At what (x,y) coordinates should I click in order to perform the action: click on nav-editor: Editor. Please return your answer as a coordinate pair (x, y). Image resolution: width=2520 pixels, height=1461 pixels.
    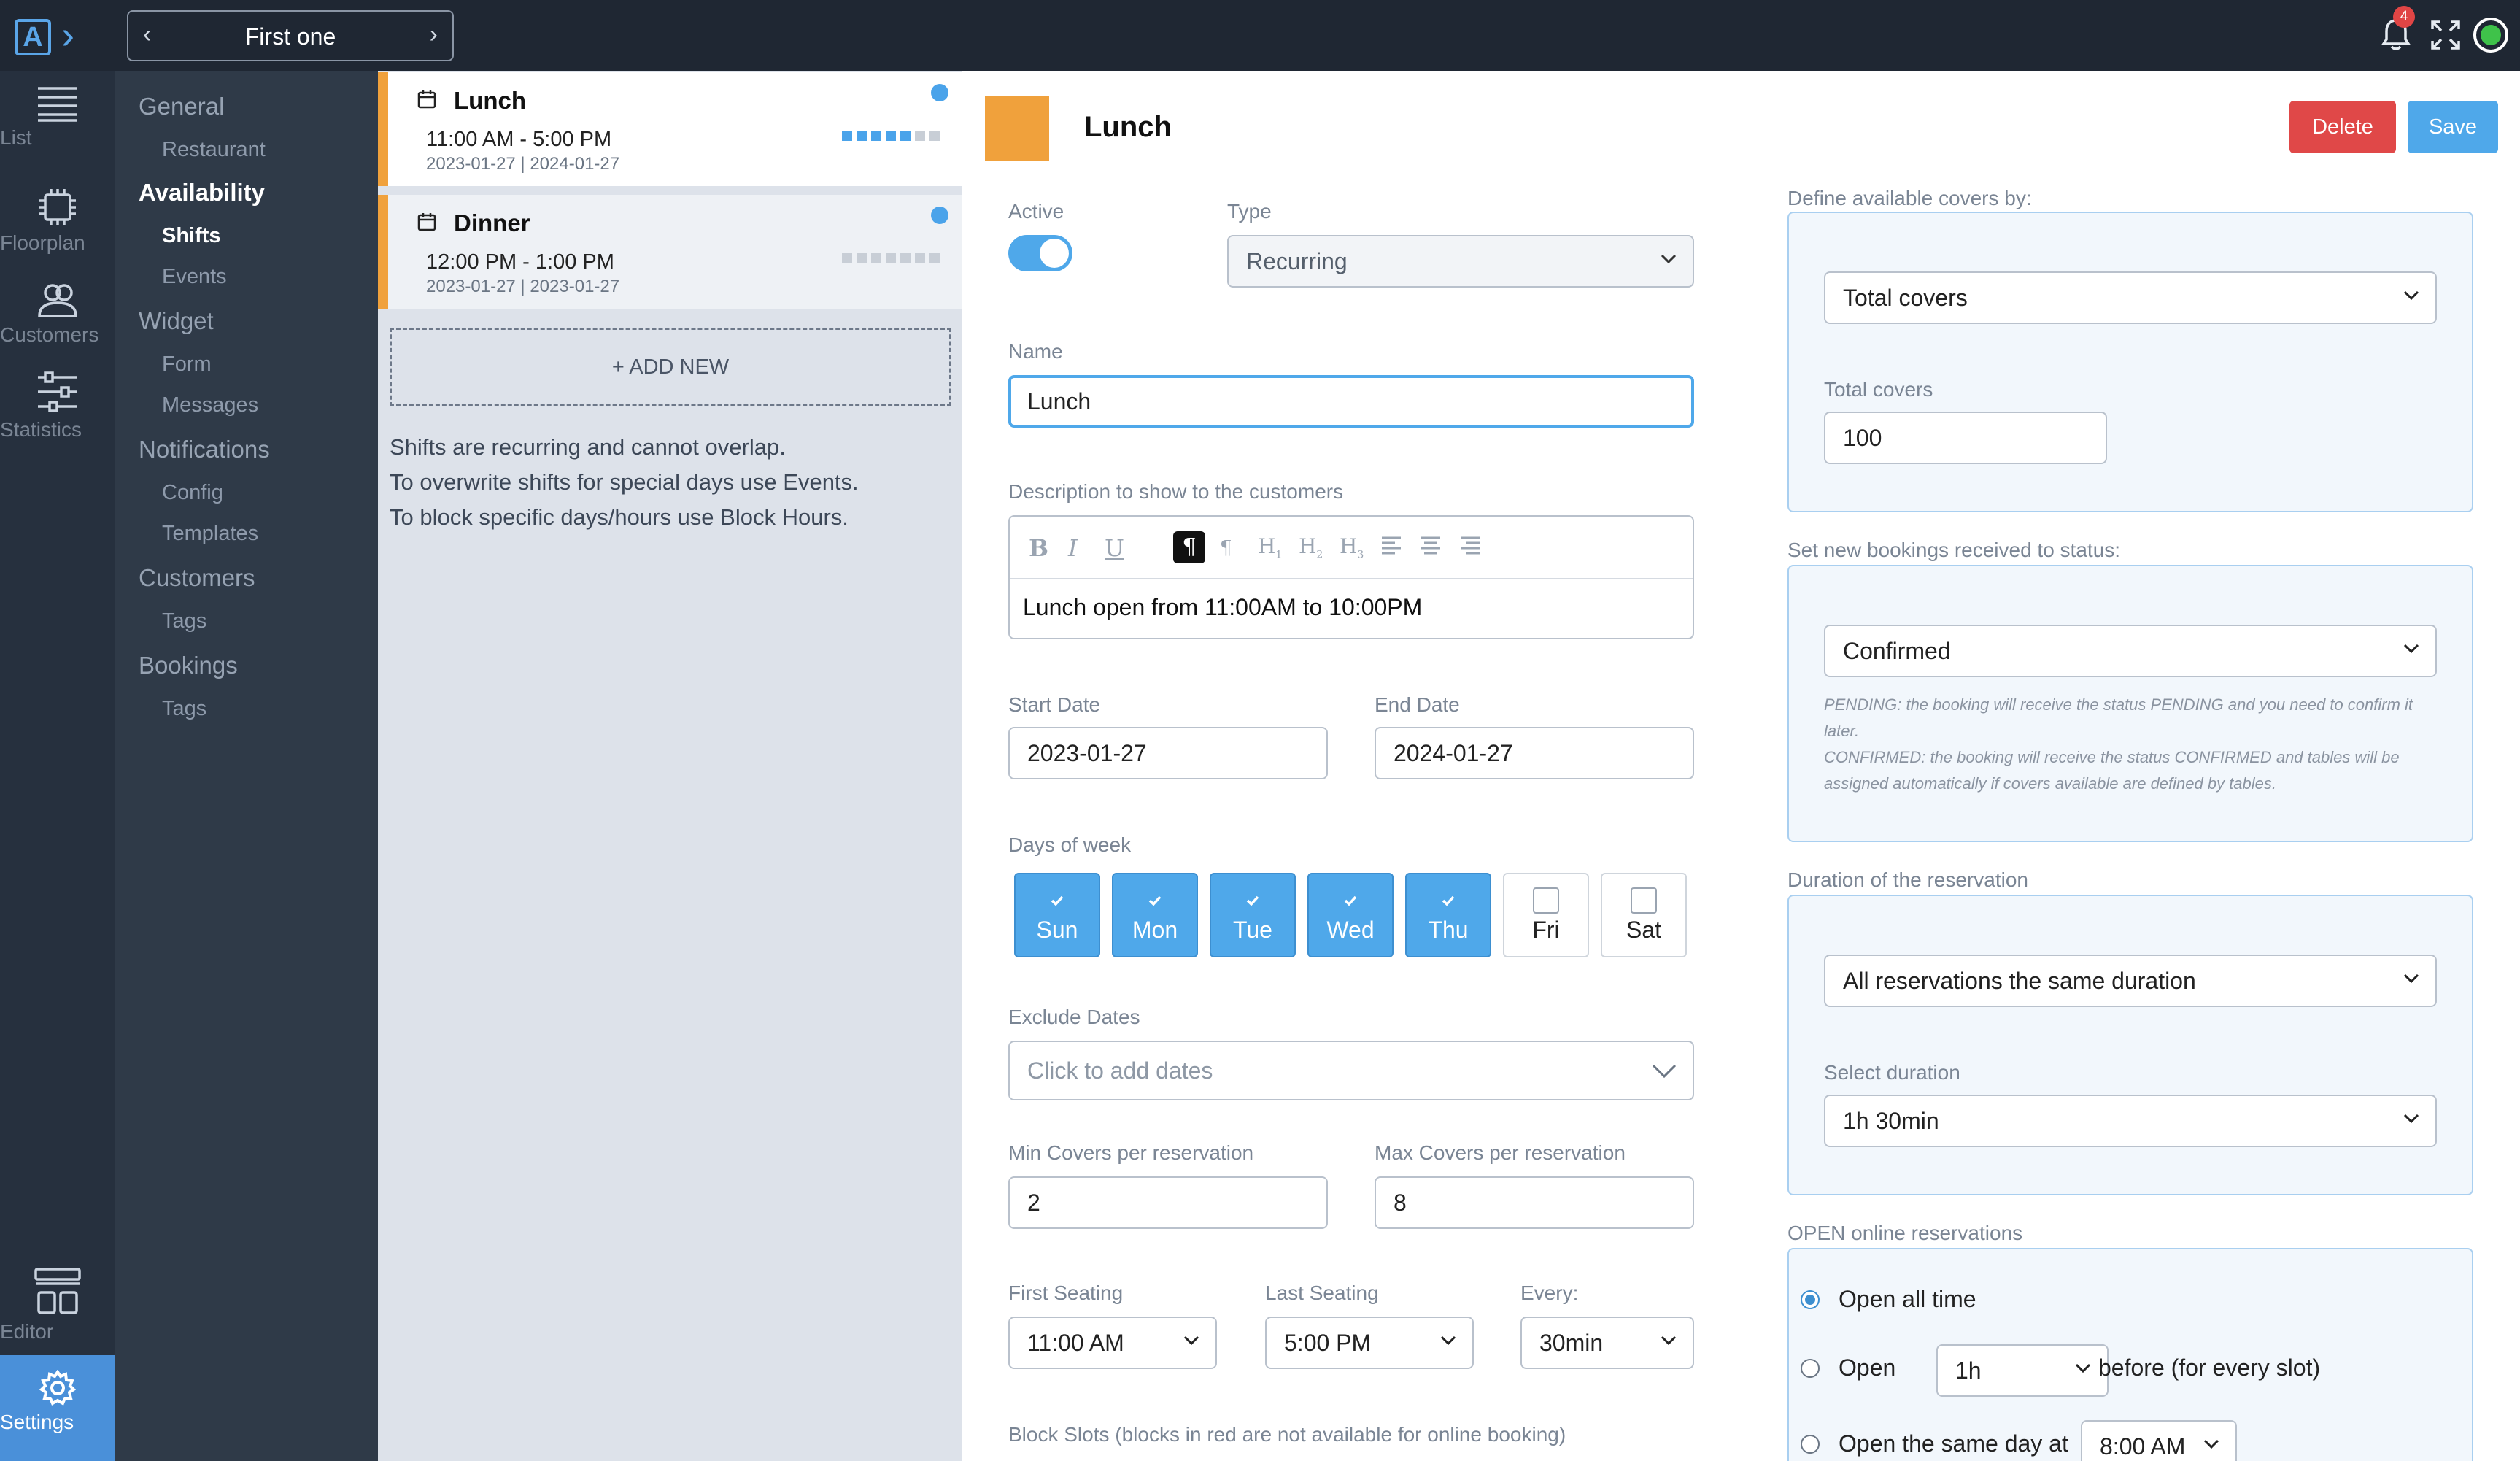
    Looking at the image, I should click on (58, 1311).